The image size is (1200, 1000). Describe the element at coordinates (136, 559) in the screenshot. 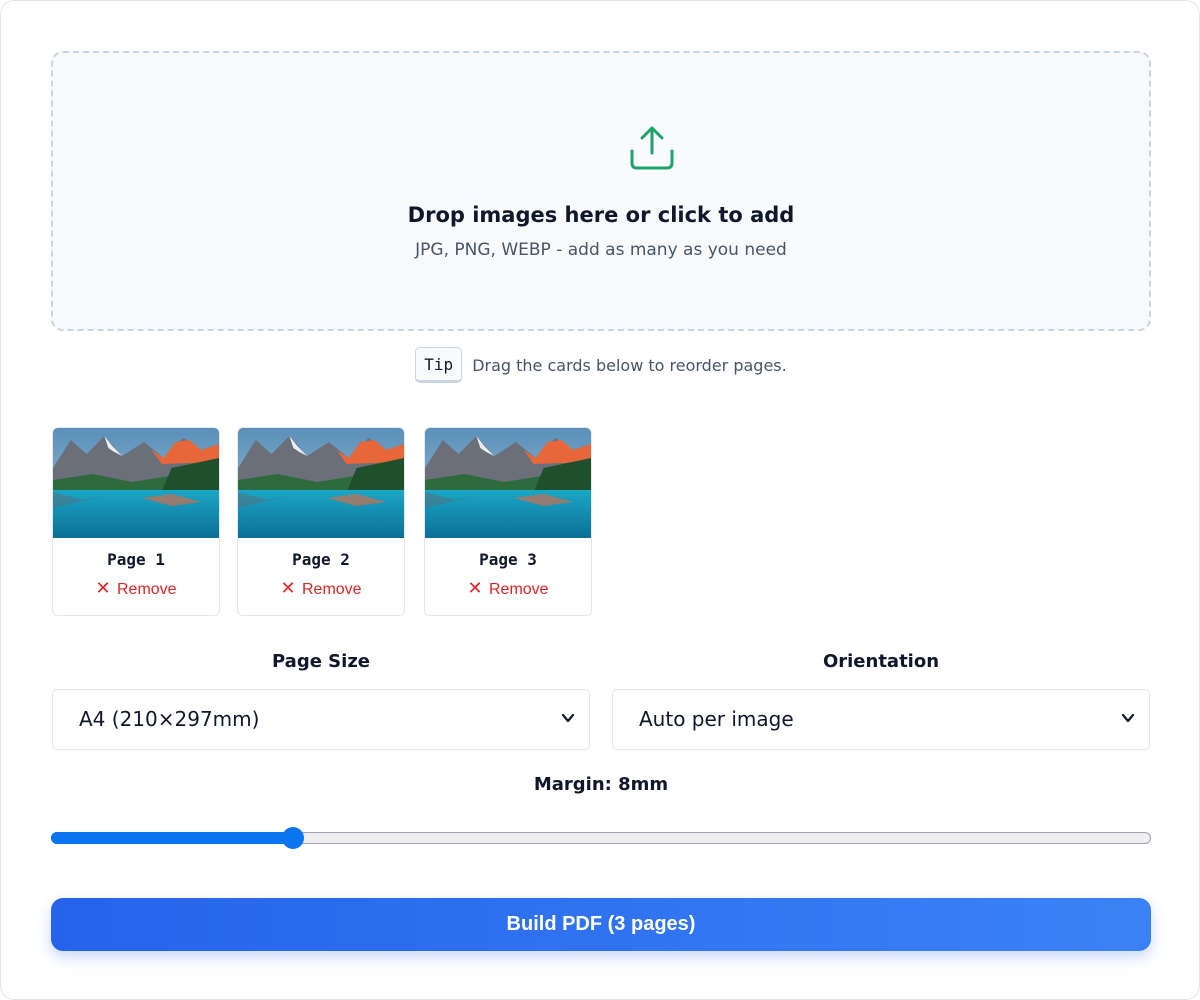

I see `page-label: Page 1` at that location.